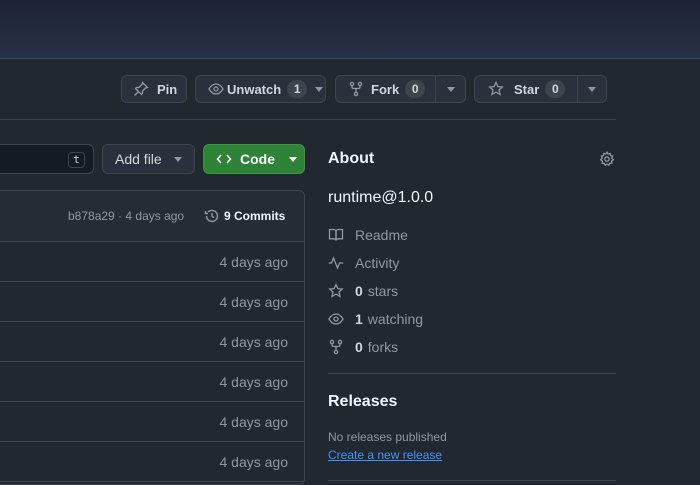 The height and width of the screenshot is (485, 700). Describe the element at coordinates (350, 29) in the screenshot. I see `top-banner` at that location.